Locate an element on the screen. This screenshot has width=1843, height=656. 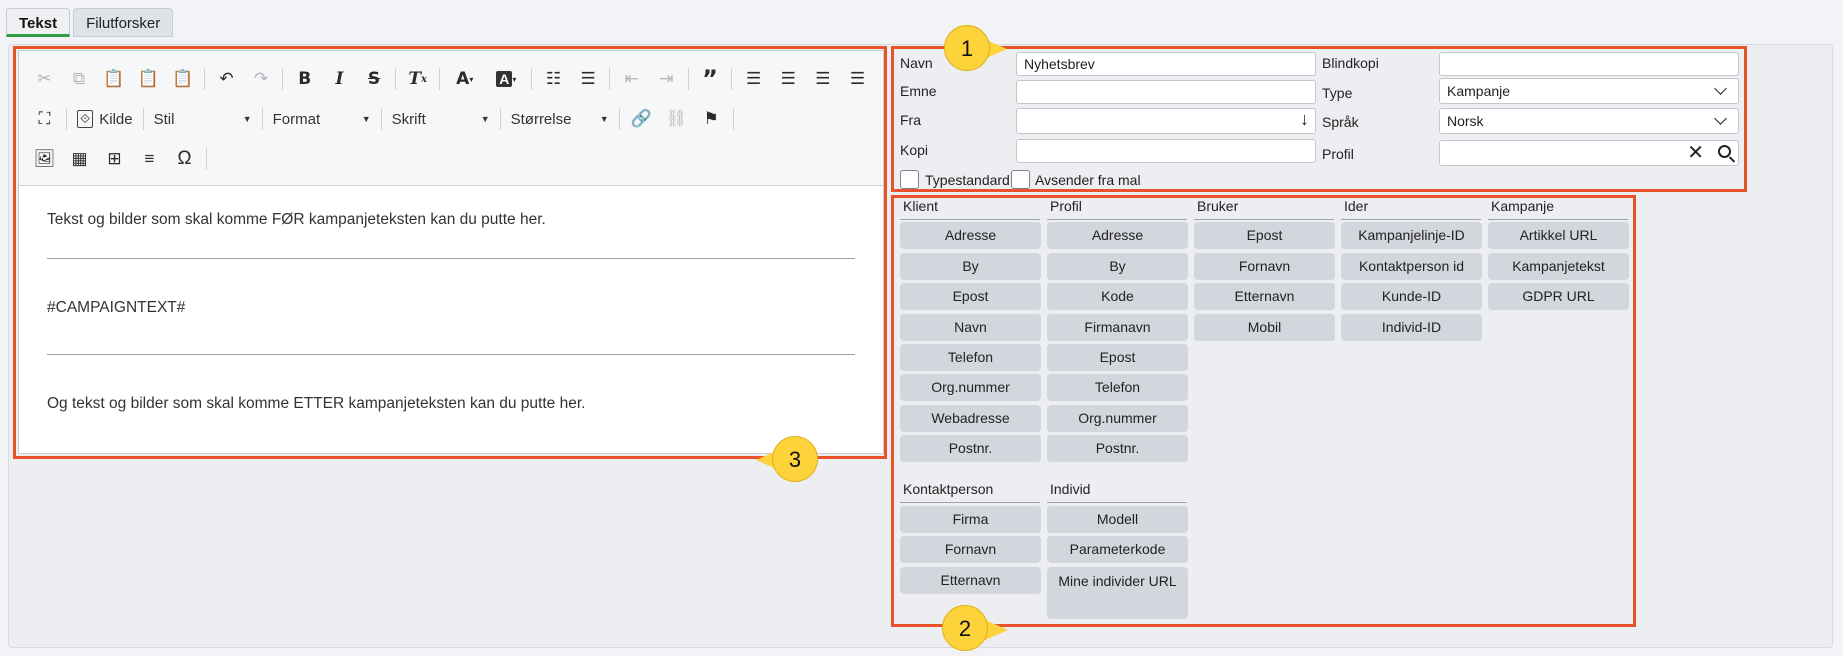
highlight-form is located at coordinates (1319, 119).